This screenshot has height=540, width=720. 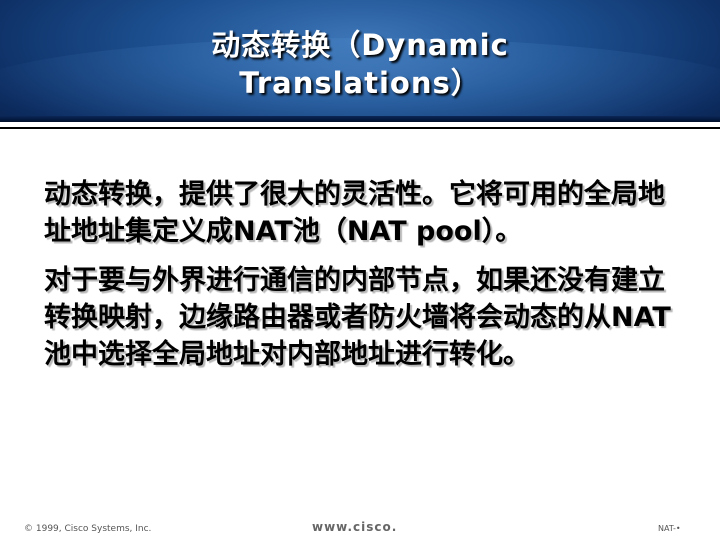 I want to click on slide-title-line-2: Translations）, so click(x=360, y=83).